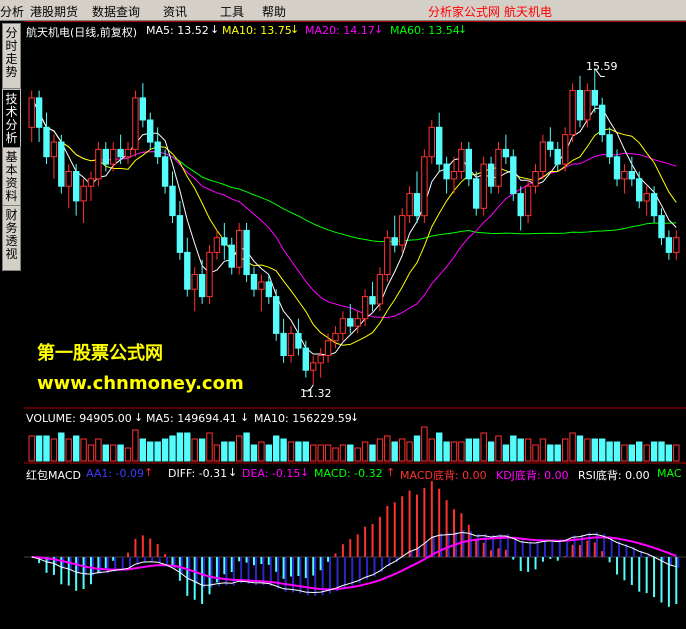 The width and height of the screenshot is (686, 629). What do you see at coordinates (140, 383) in the screenshot?
I see `watermark-url: www.chnmoney.com` at bounding box center [140, 383].